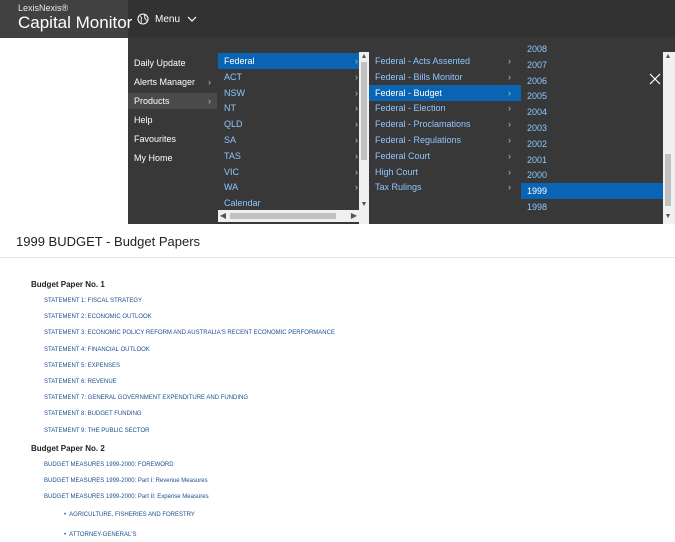  Describe the element at coordinates (233, 76) in the screenshot. I see `col2-item-label: ACT` at that location.